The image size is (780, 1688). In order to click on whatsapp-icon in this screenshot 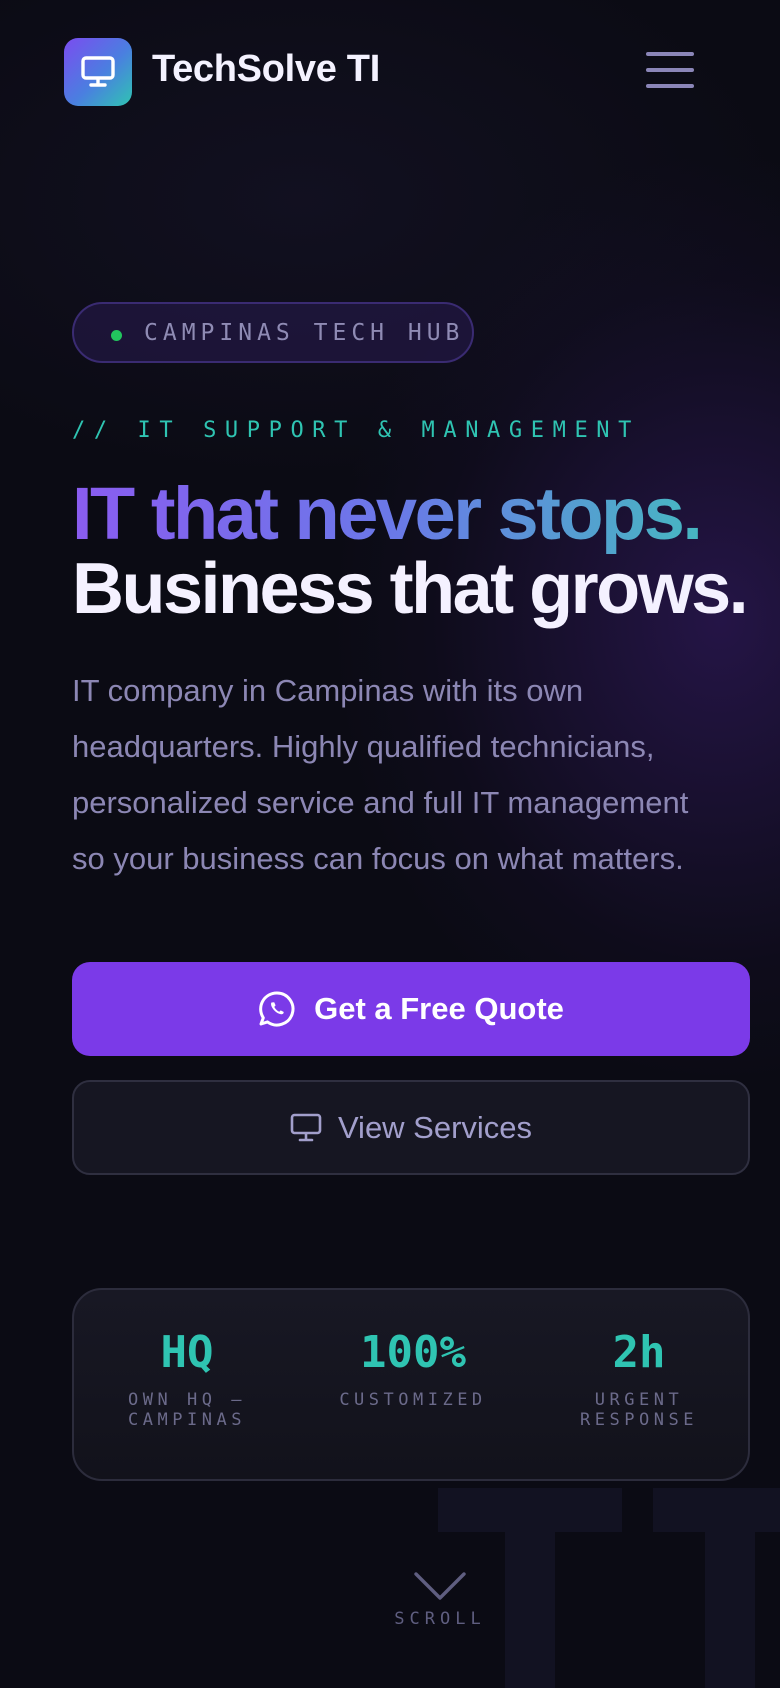, I will do `click(277, 1009)`.